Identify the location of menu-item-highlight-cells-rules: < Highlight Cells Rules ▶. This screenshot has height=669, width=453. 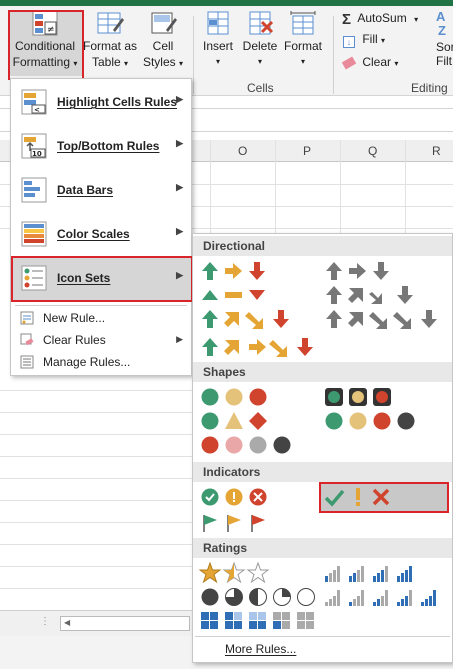
(101, 103).